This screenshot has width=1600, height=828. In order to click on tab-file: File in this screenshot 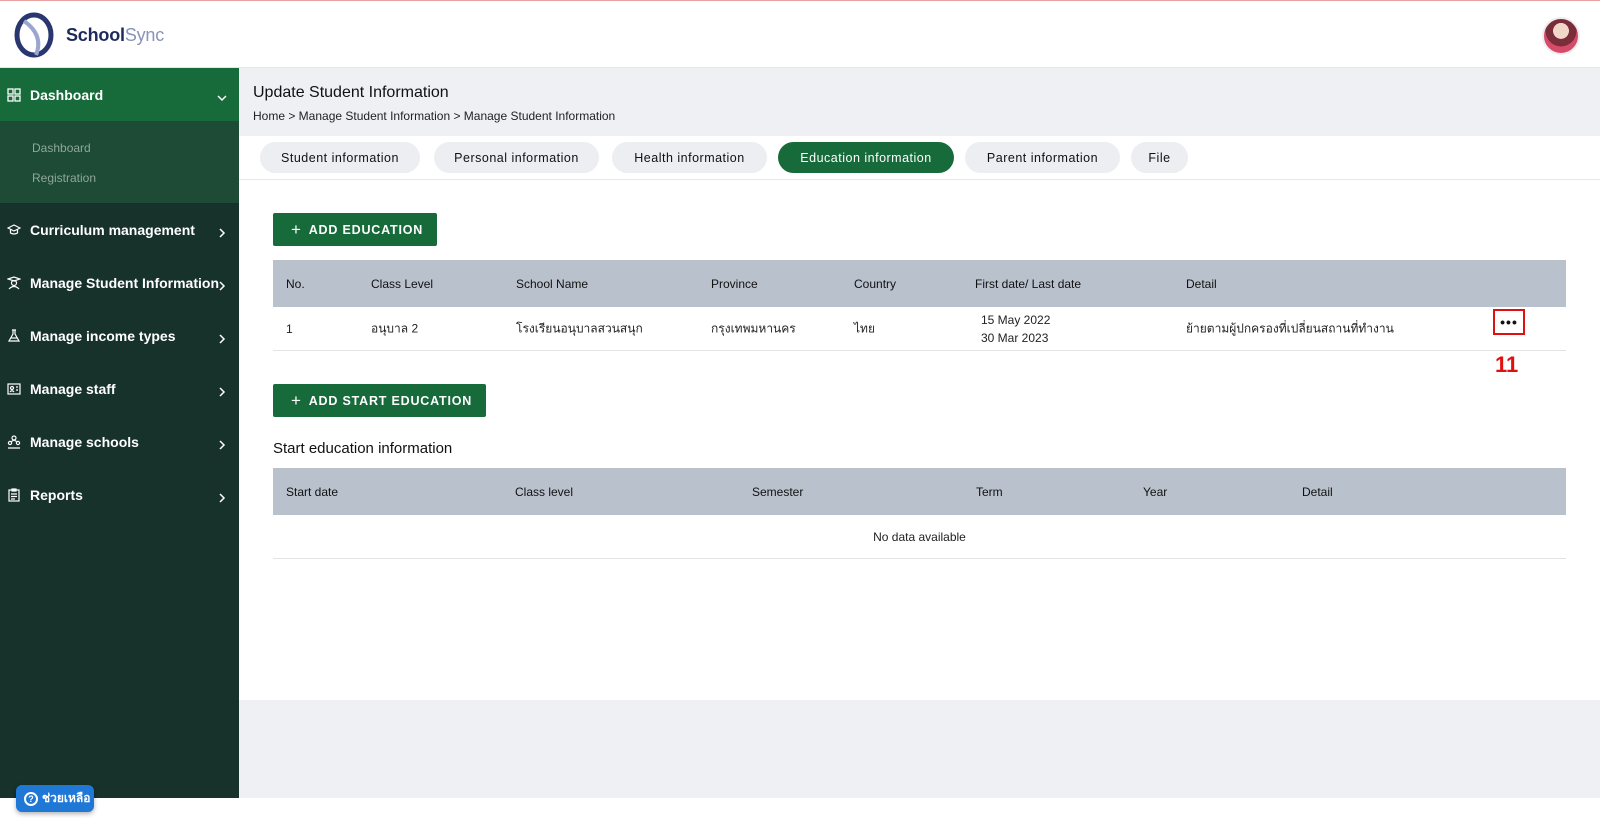, I will do `click(1159, 157)`.